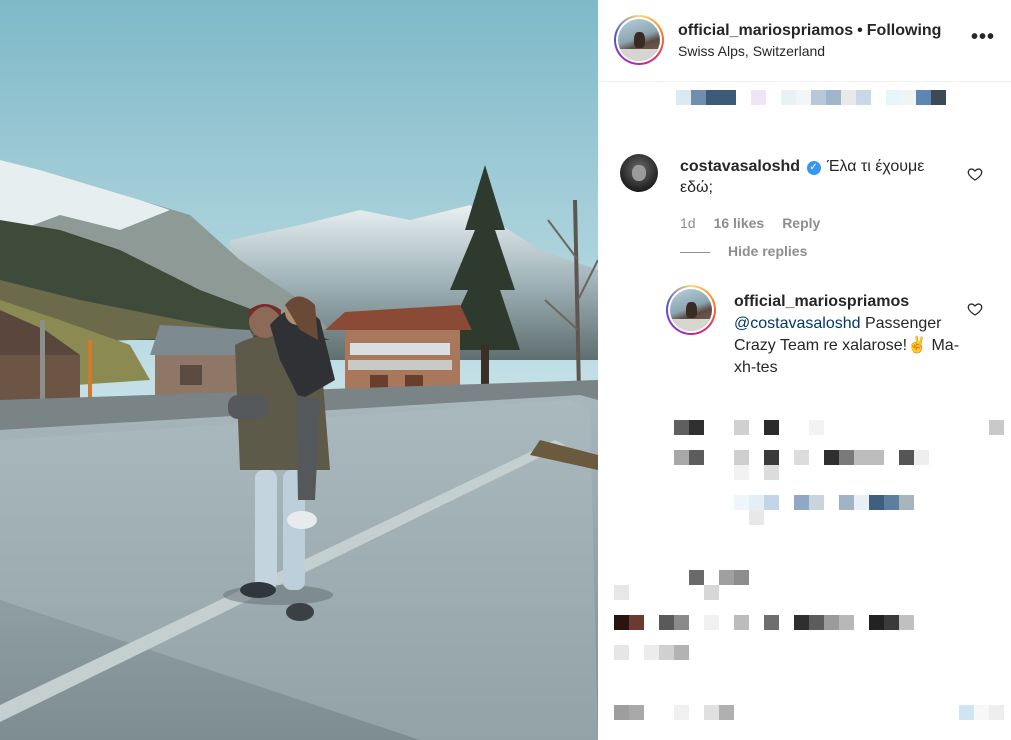 Image resolution: width=1011 pixels, height=740 pixels. Describe the element at coordinates (821, 301) in the screenshot. I see `reply-username: official_mariospriamos` at that location.